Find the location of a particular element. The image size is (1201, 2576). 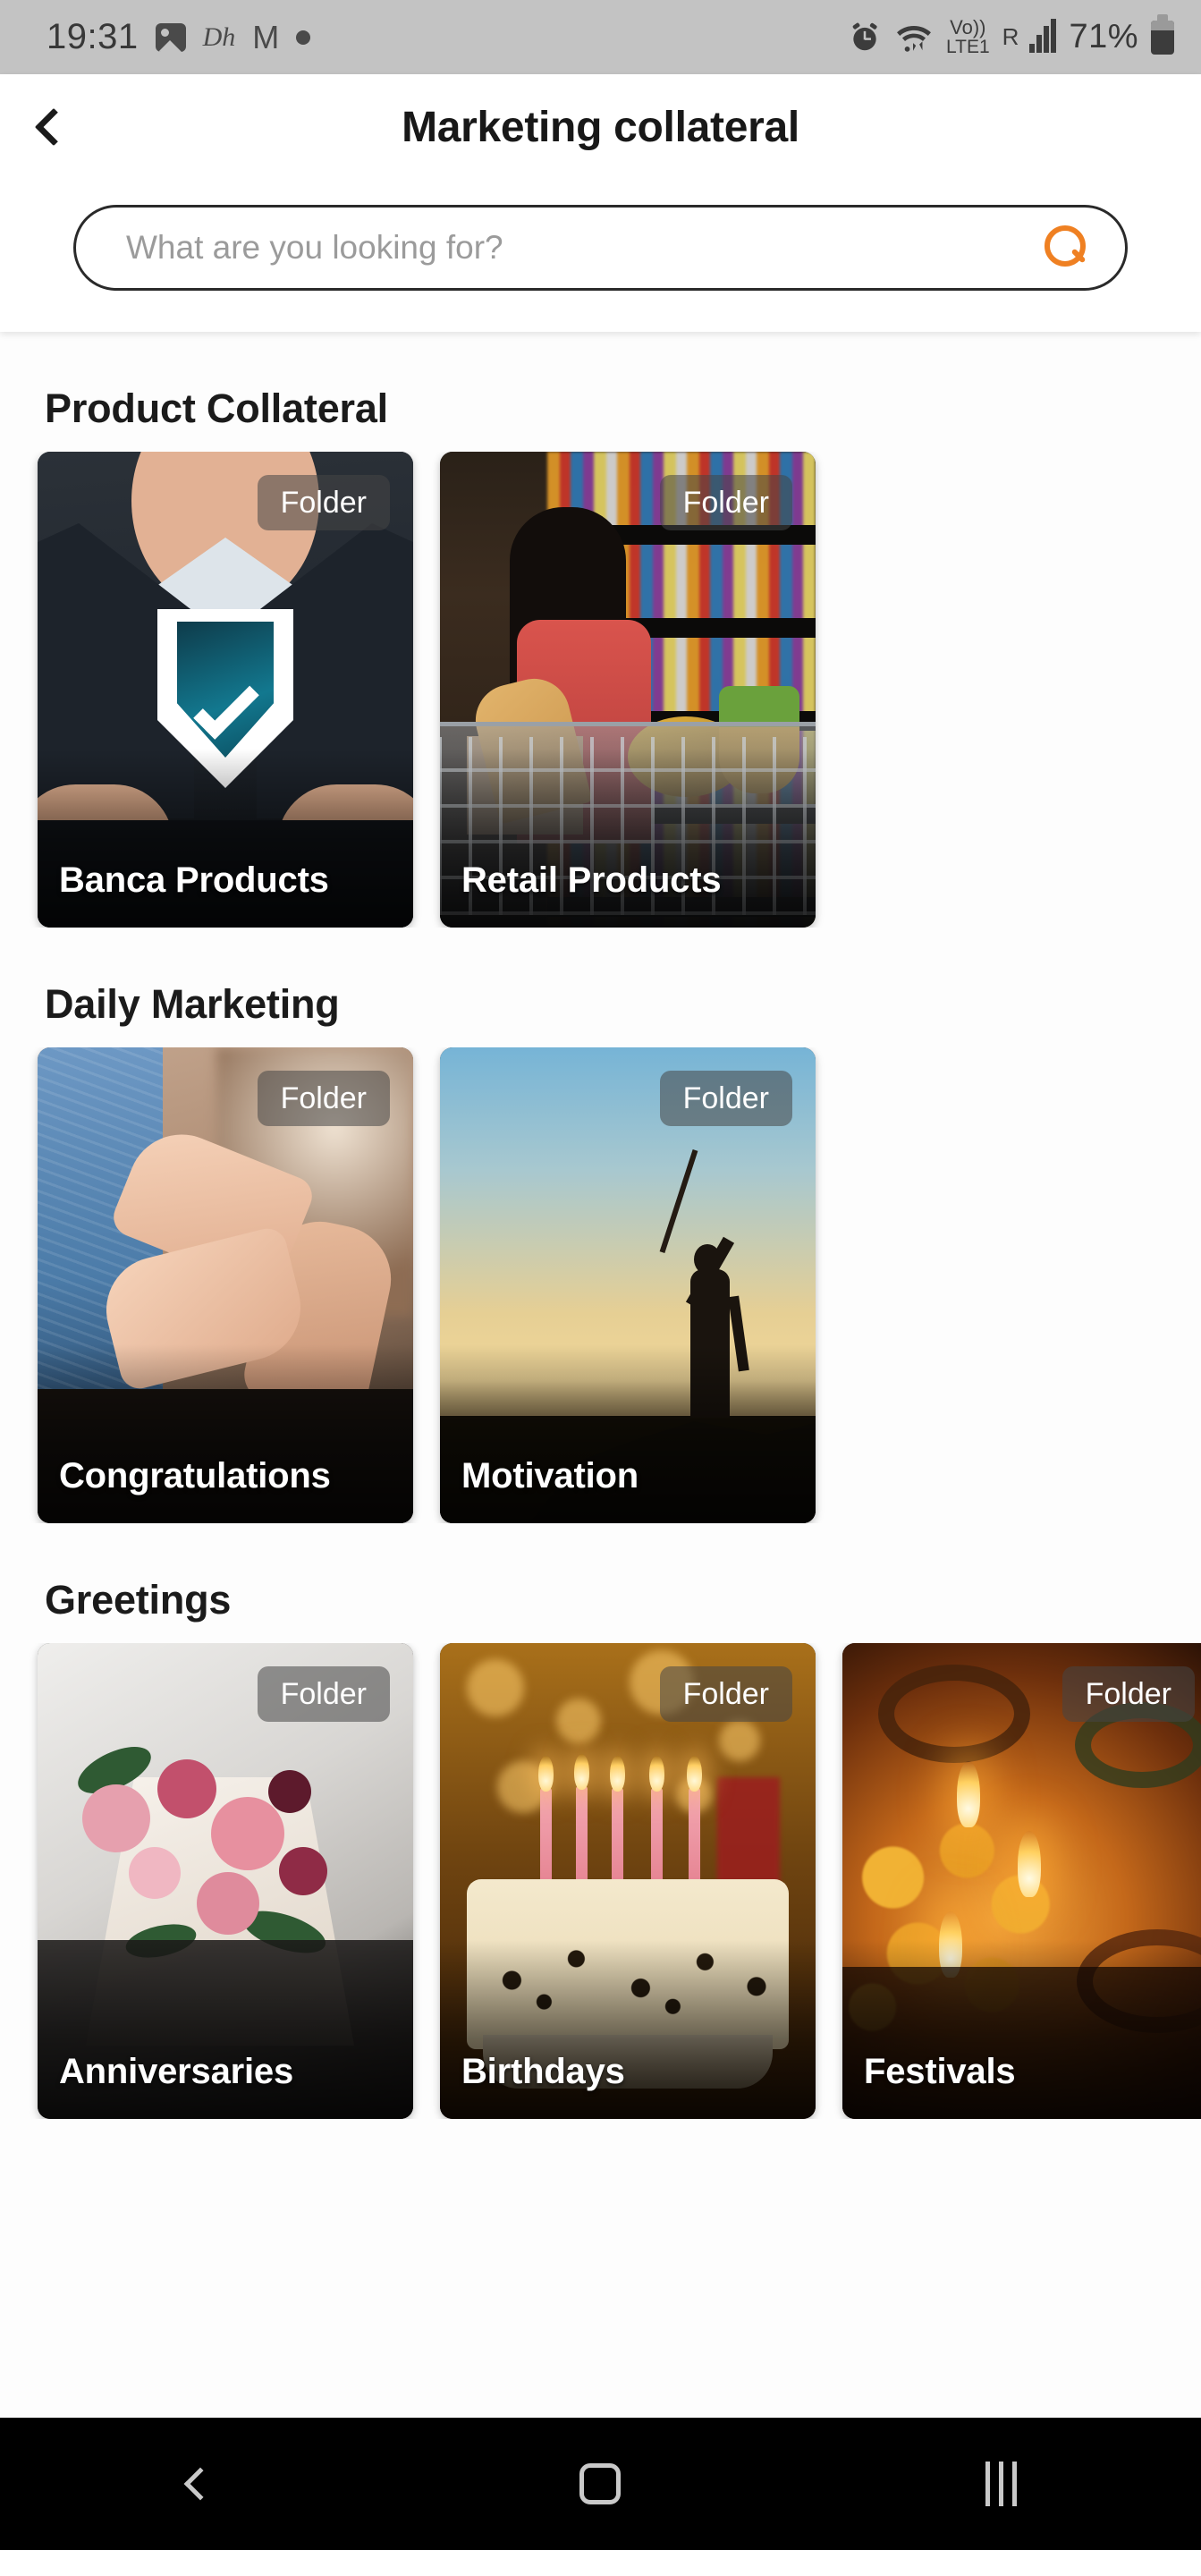

folder-card-retail-products: Folder Retail Products is located at coordinates (628, 690).